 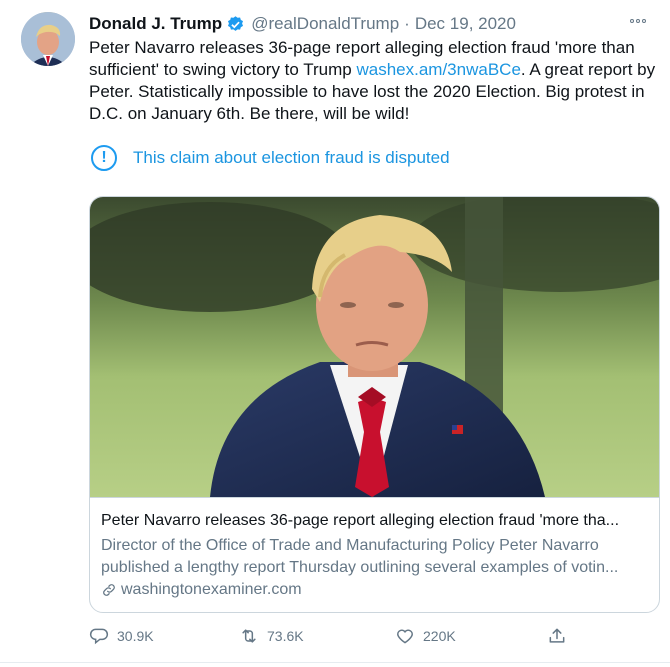 I want to click on card-domain-text: washingtonexaminer.com, so click(x=211, y=590).